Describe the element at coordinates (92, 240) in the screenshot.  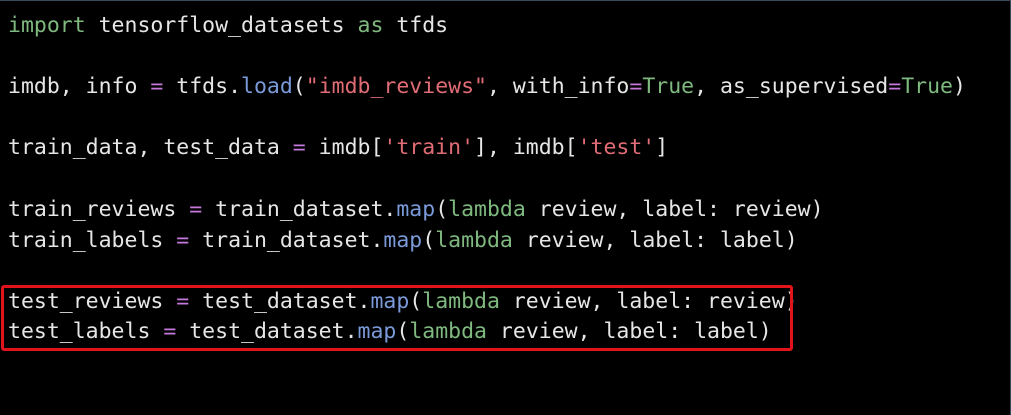
I see `assign-lhs: train_labels` at that location.